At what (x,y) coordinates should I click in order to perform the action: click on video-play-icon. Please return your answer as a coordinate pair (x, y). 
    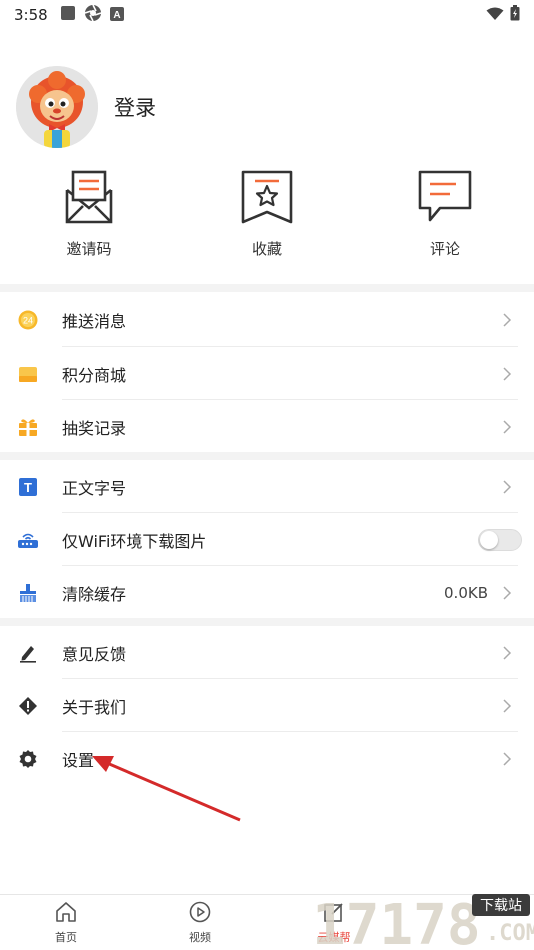
    Looking at the image, I should click on (200, 914).